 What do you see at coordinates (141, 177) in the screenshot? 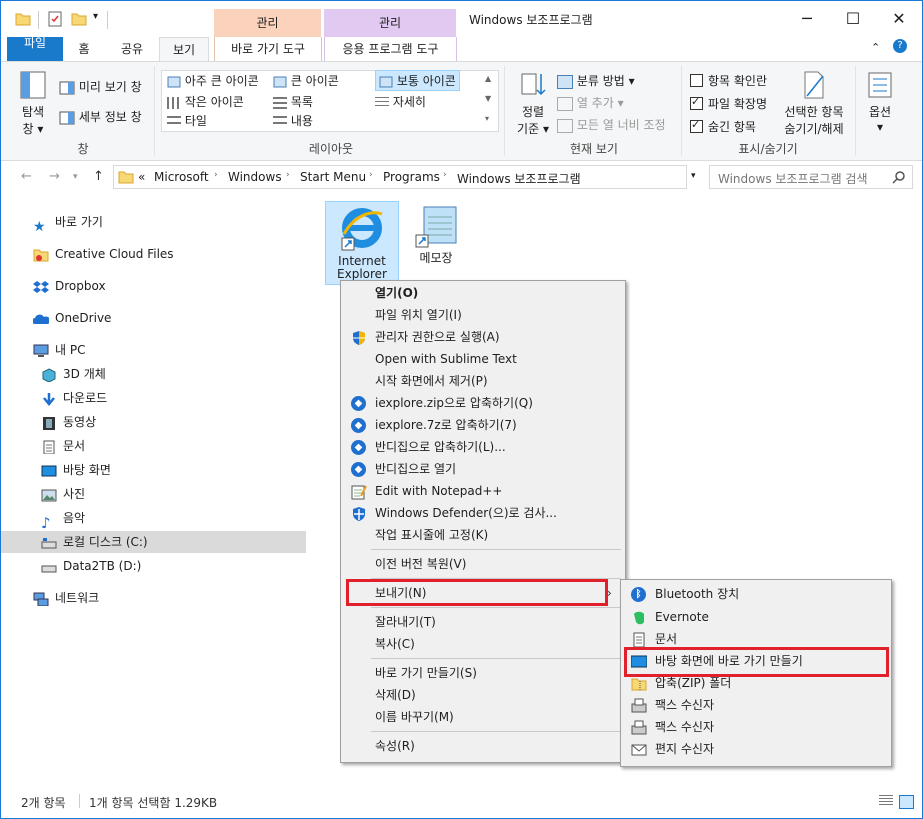
I see `breadcrumb-overflow: «` at bounding box center [141, 177].